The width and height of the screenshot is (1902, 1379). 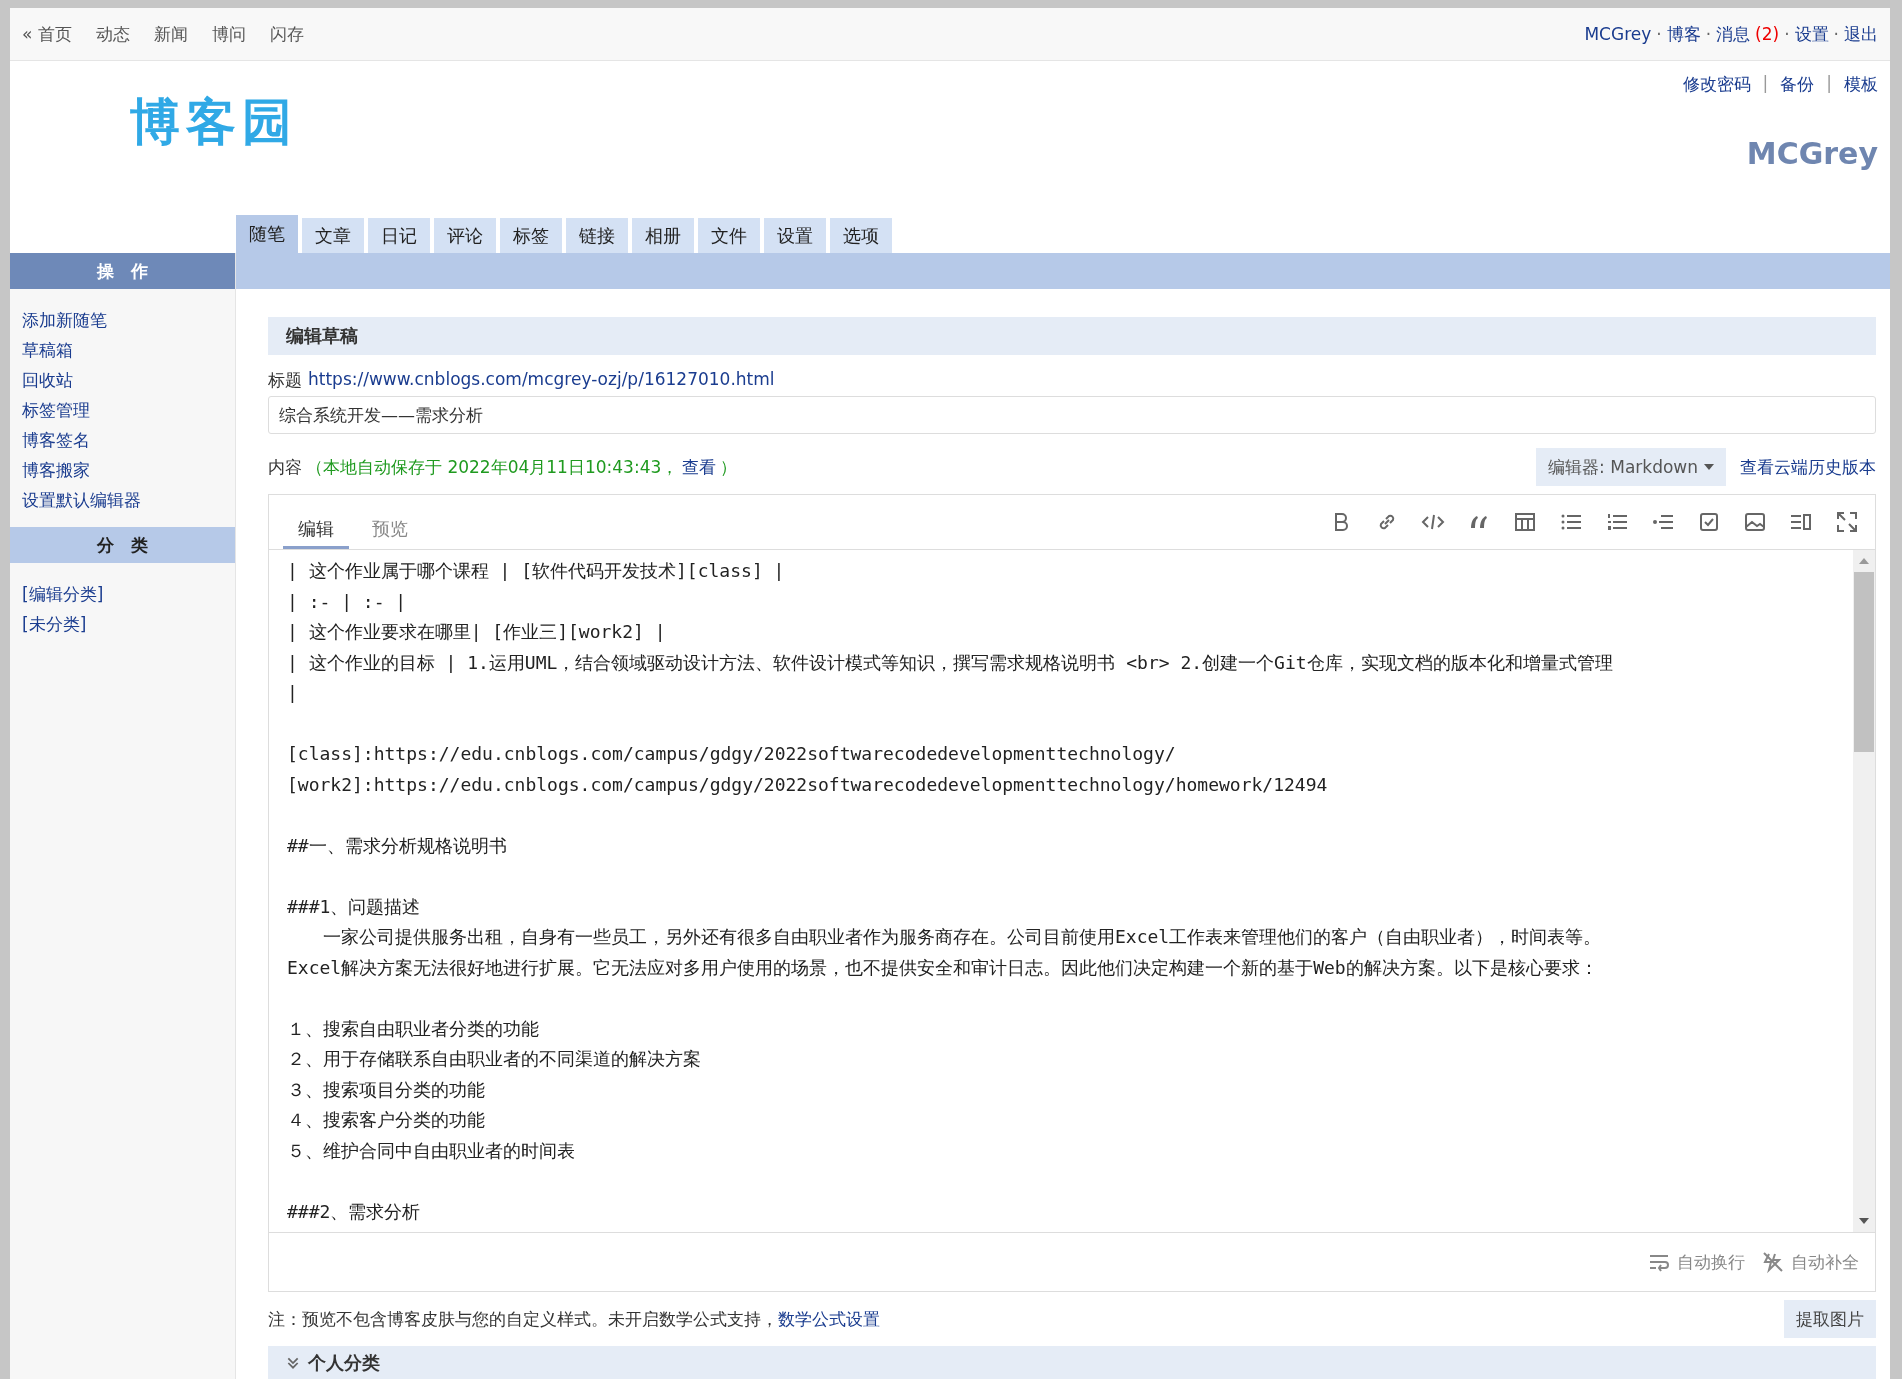 I want to click on content-label: 内容, so click(x=285, y=467).